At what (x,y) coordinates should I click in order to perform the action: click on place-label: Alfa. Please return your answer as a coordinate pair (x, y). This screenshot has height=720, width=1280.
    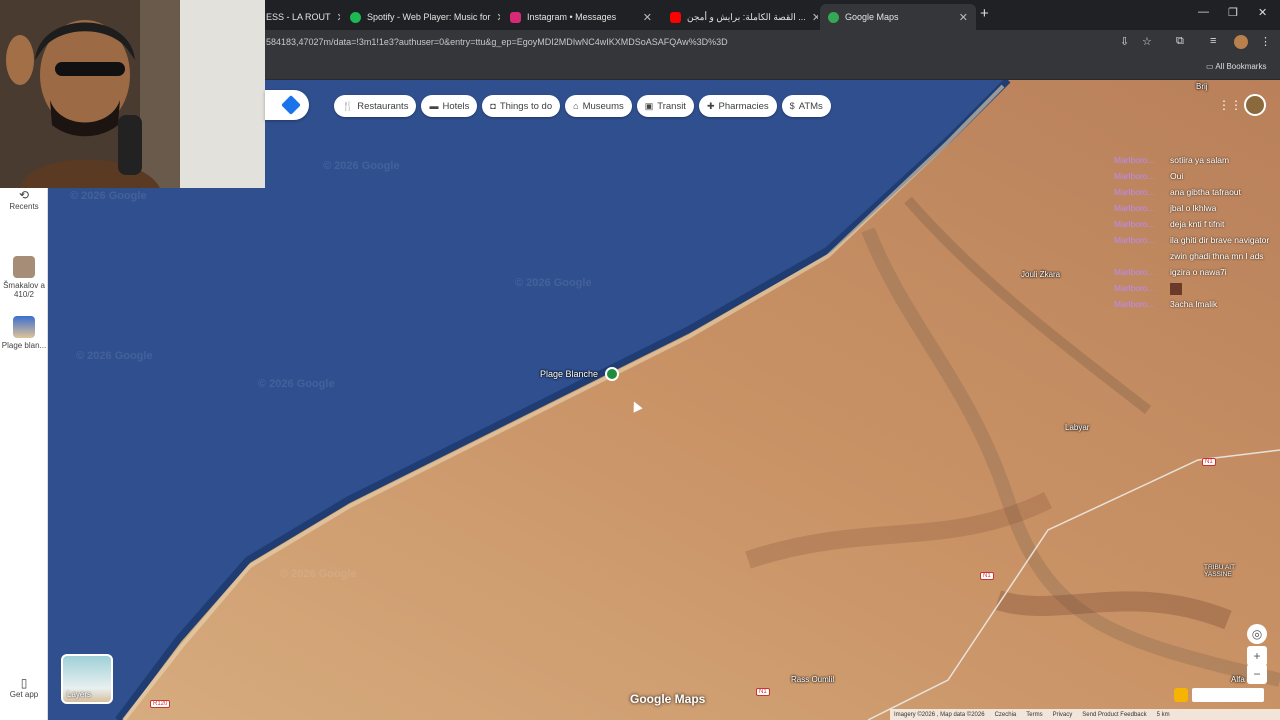
    Looking at the image, I should click on (1238, 679).